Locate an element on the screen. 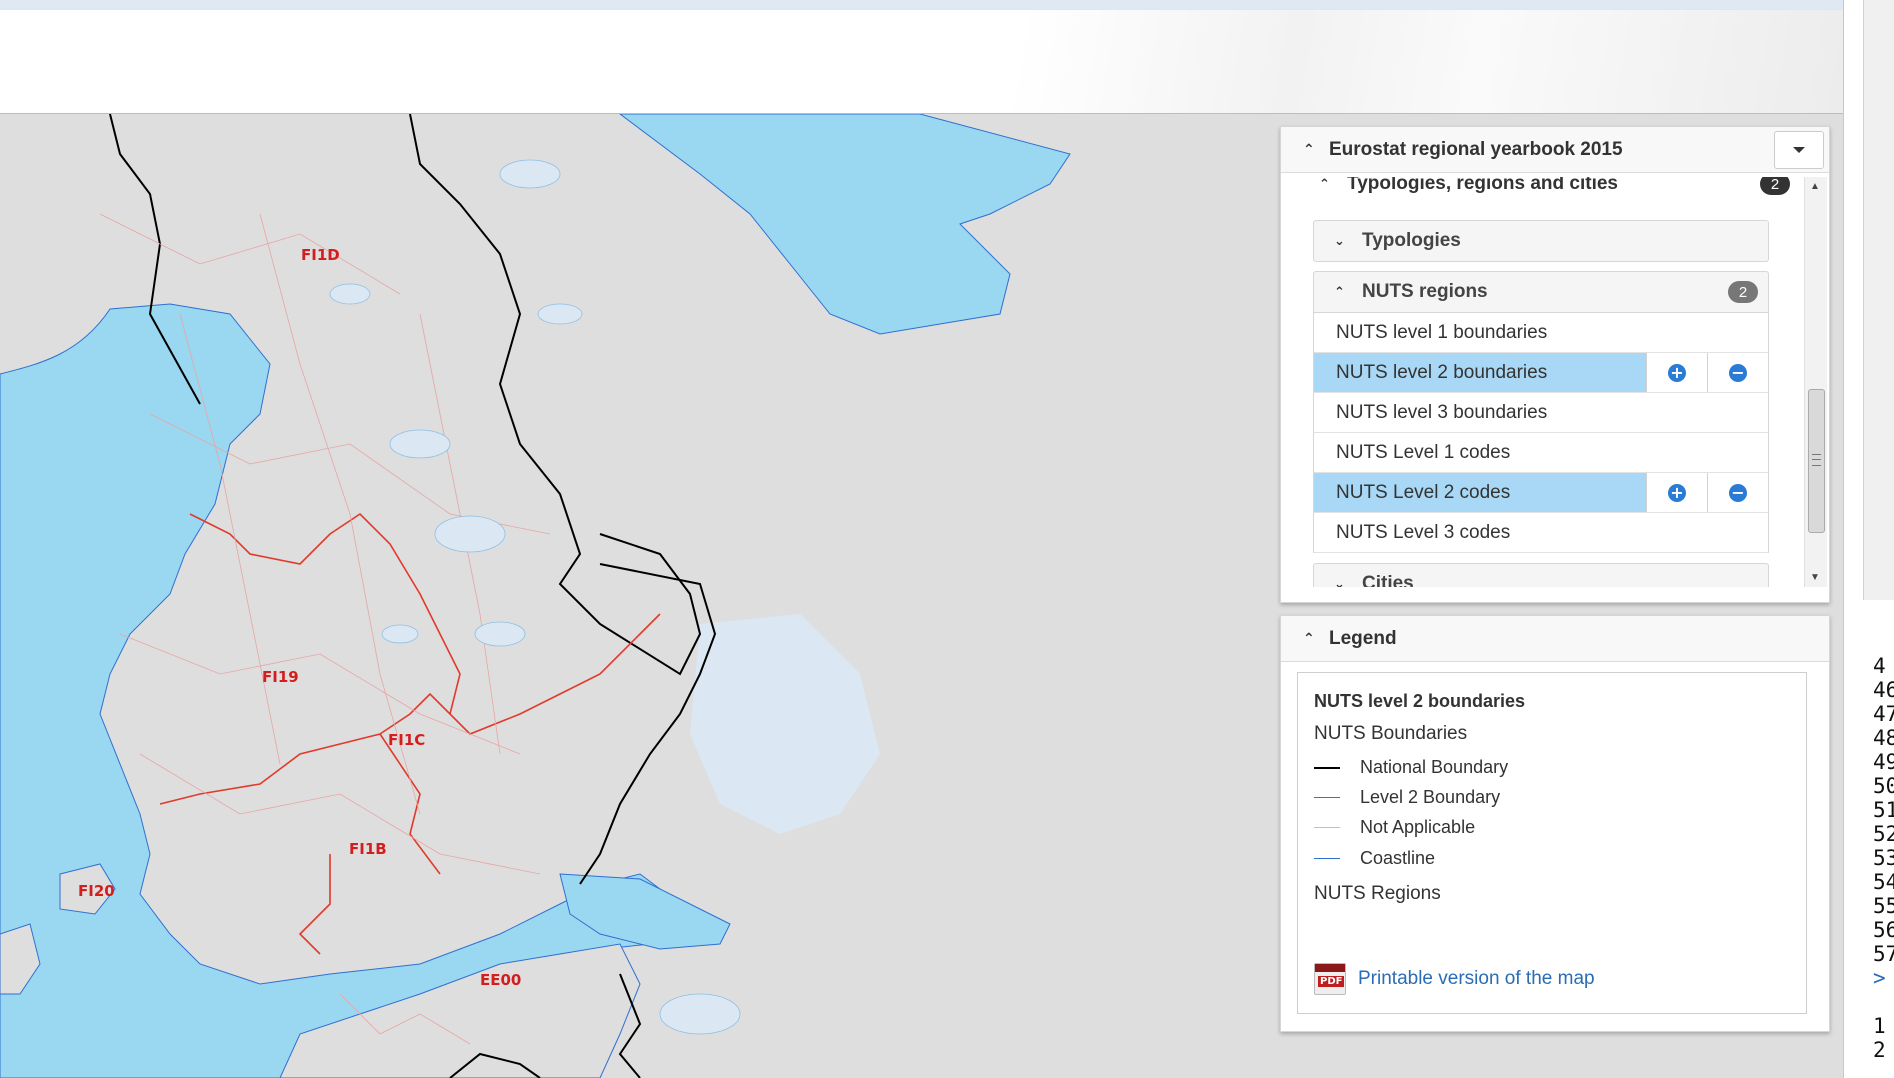 This screenshot has width=1894, height=1078. layer-nuts-level-2-codes: NUTS Level 2 codes + − is located at coordinates (1541, 493).